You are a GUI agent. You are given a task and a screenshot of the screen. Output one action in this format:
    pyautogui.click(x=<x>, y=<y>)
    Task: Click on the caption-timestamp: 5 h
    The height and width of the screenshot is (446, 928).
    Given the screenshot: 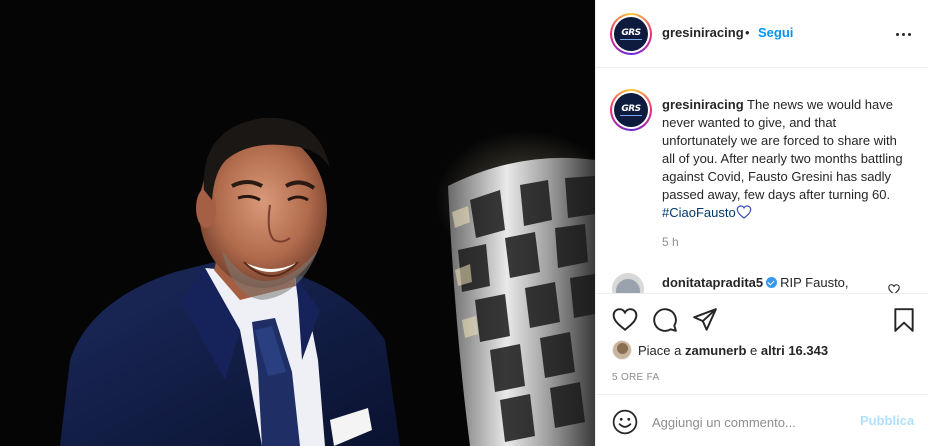 What is the action you would take?
    pyautogui.click(x=670, y=242)
    